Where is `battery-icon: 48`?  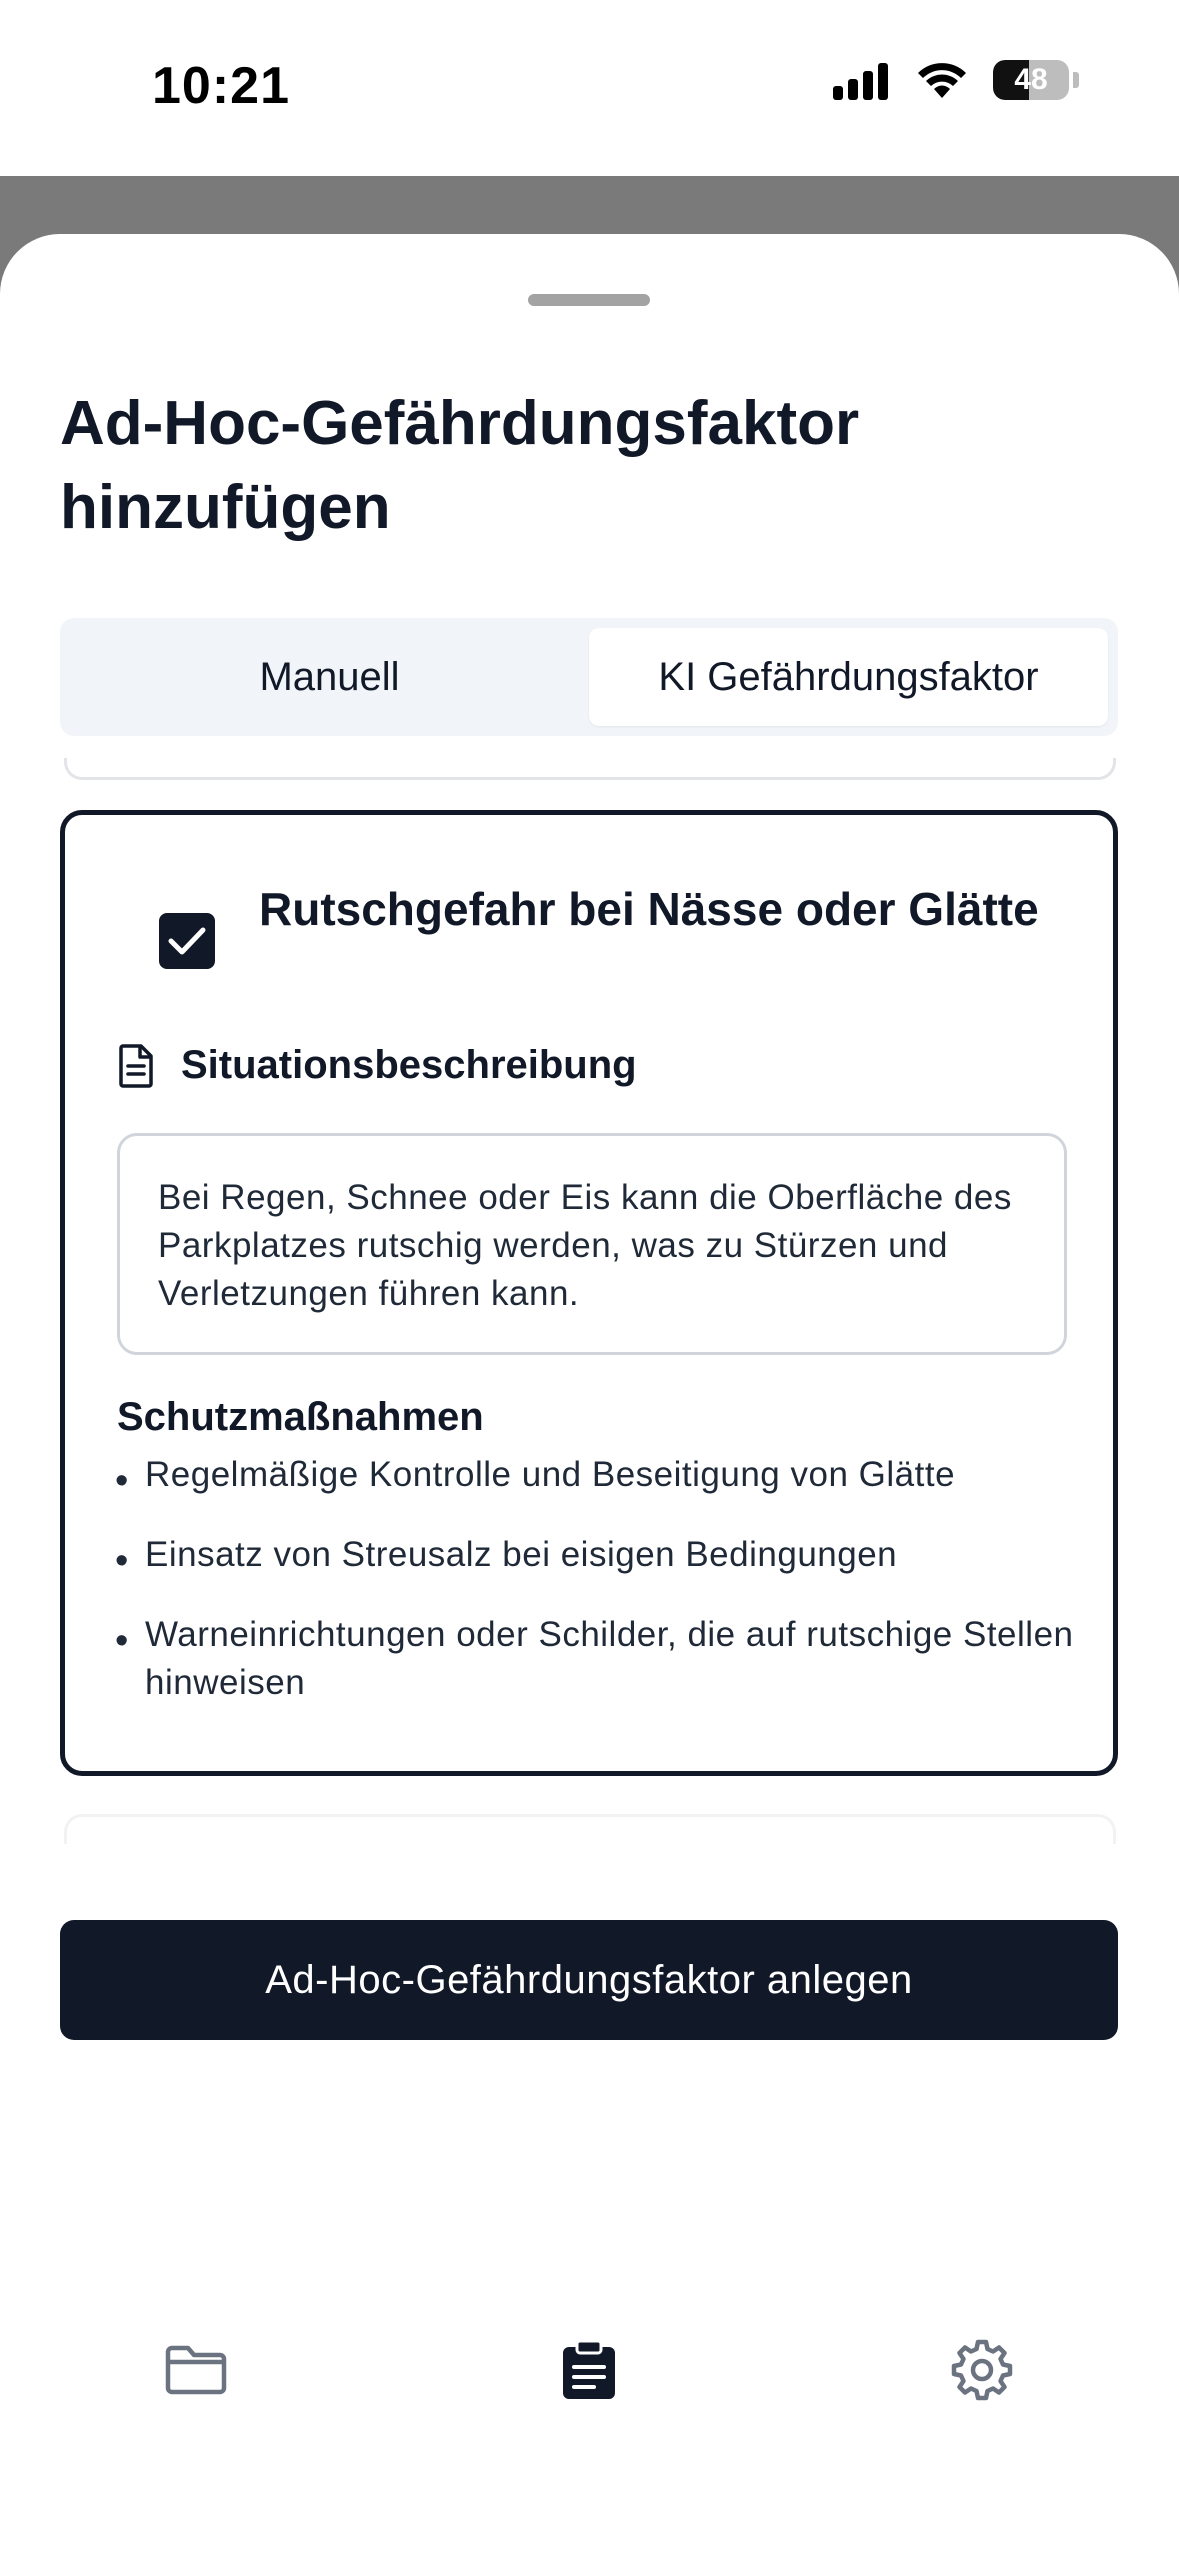 battery-icon: 48 is located at coordinates (1031, 80).